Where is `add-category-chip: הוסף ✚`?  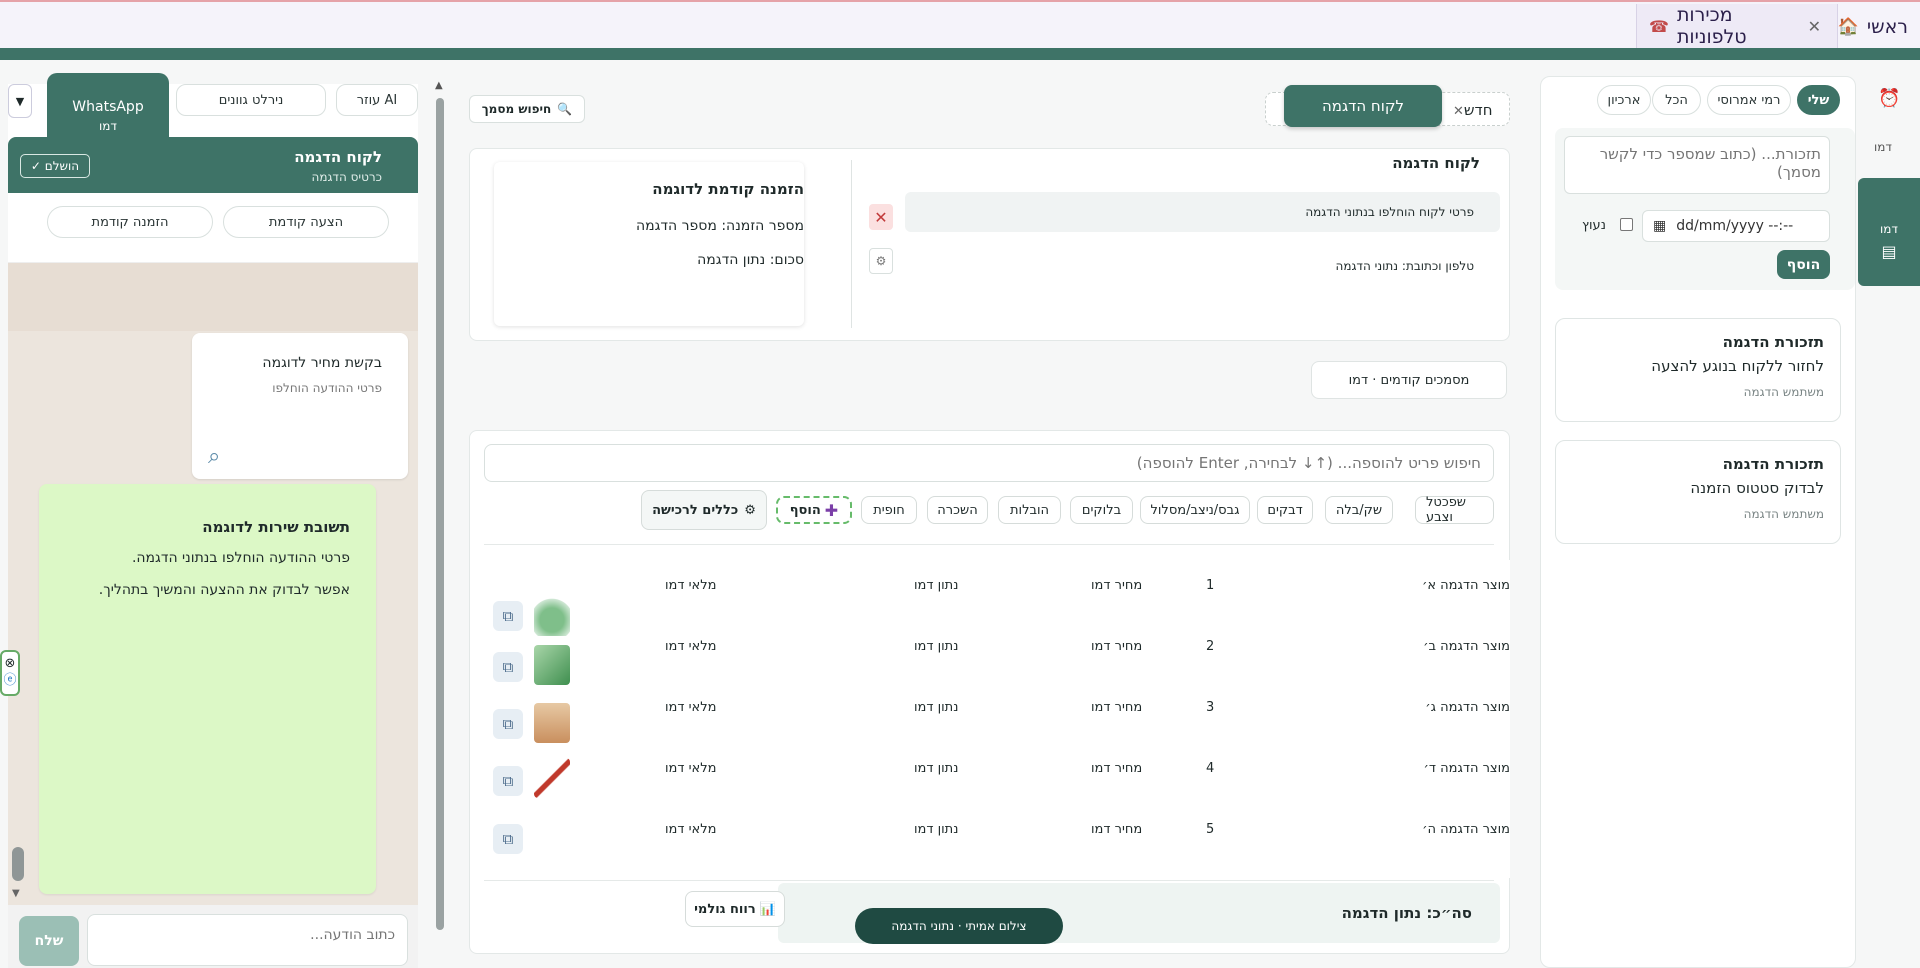
add-category-chip: הוסף ✚ is located at coordinates (814, 510).